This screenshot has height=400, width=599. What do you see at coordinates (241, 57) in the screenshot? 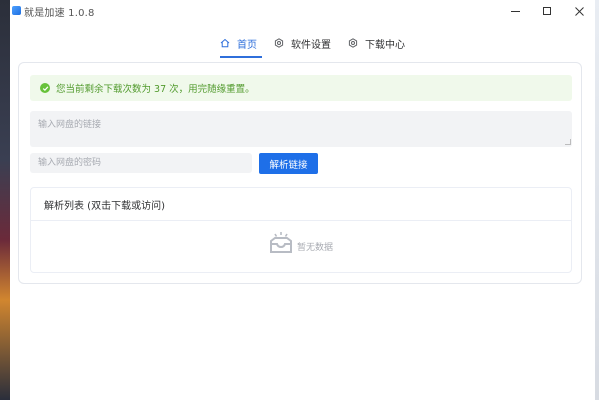
I see `active-tab-indicator` at bounding box center [241, 57].